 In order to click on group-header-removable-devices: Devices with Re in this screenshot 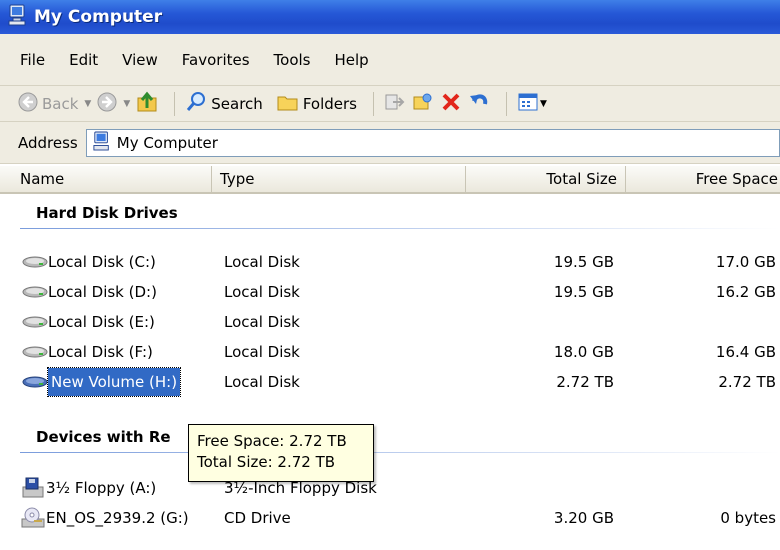, I will do `click(103, 437)`.